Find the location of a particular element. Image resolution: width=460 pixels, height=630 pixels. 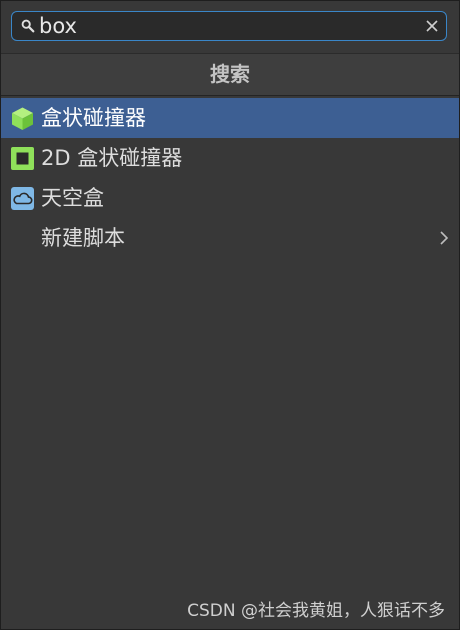

list-item-label: 天空盒 is located at coordinates (72, 198).